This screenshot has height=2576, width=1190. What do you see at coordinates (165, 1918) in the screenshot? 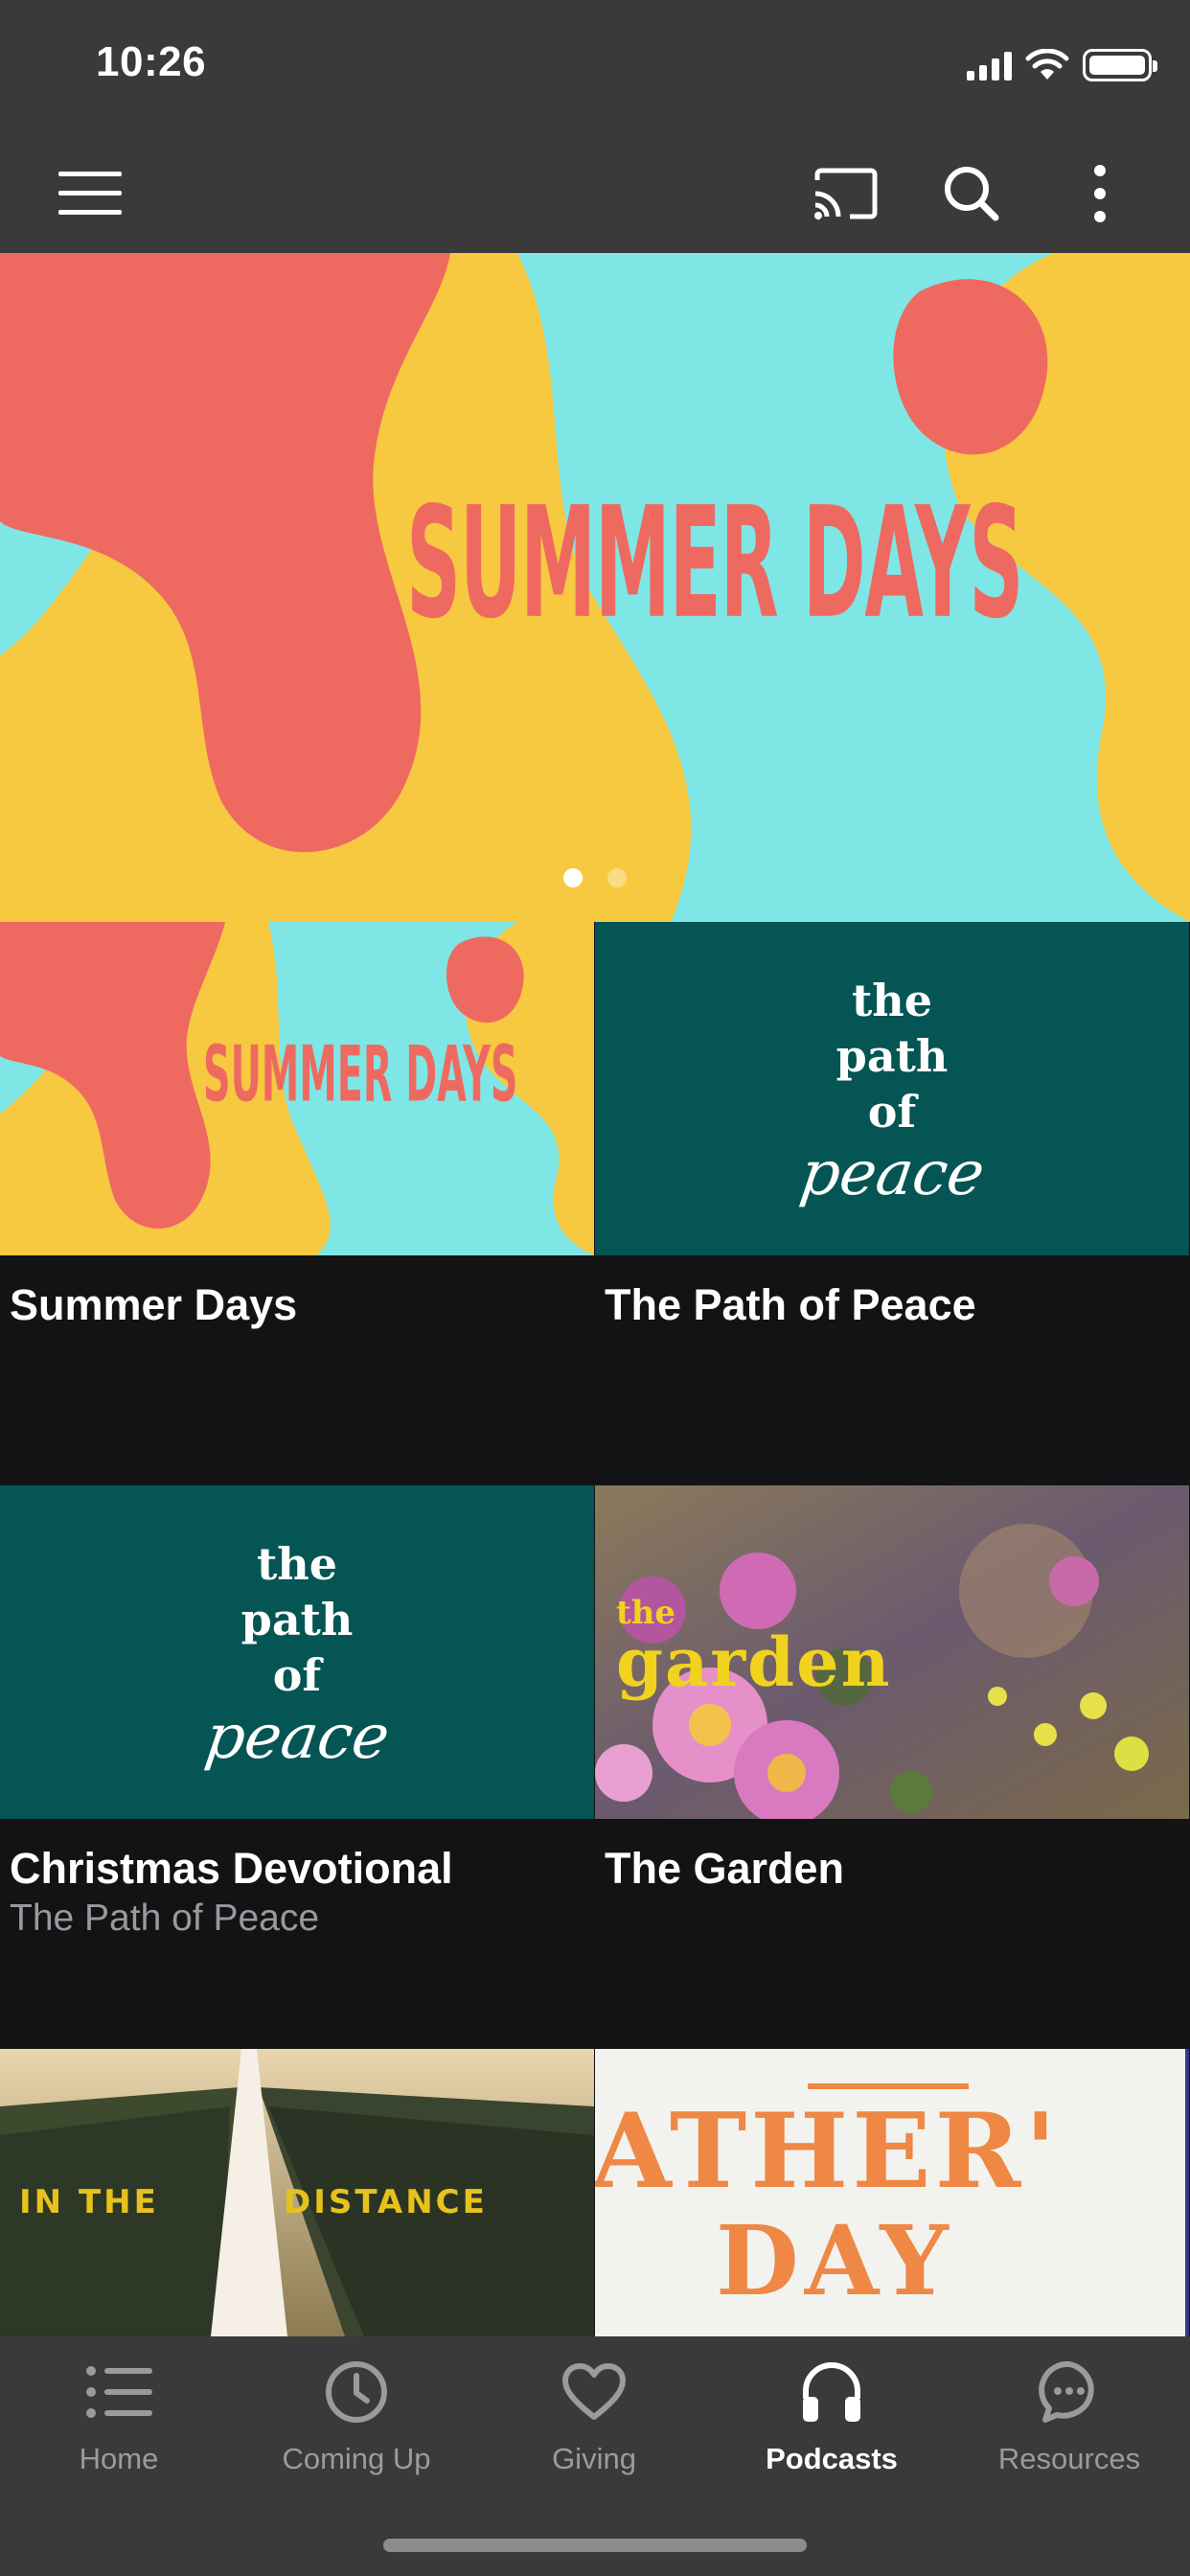
I see `tile-subtitle: The Path of Peace` at bounding box center [165, 1918].